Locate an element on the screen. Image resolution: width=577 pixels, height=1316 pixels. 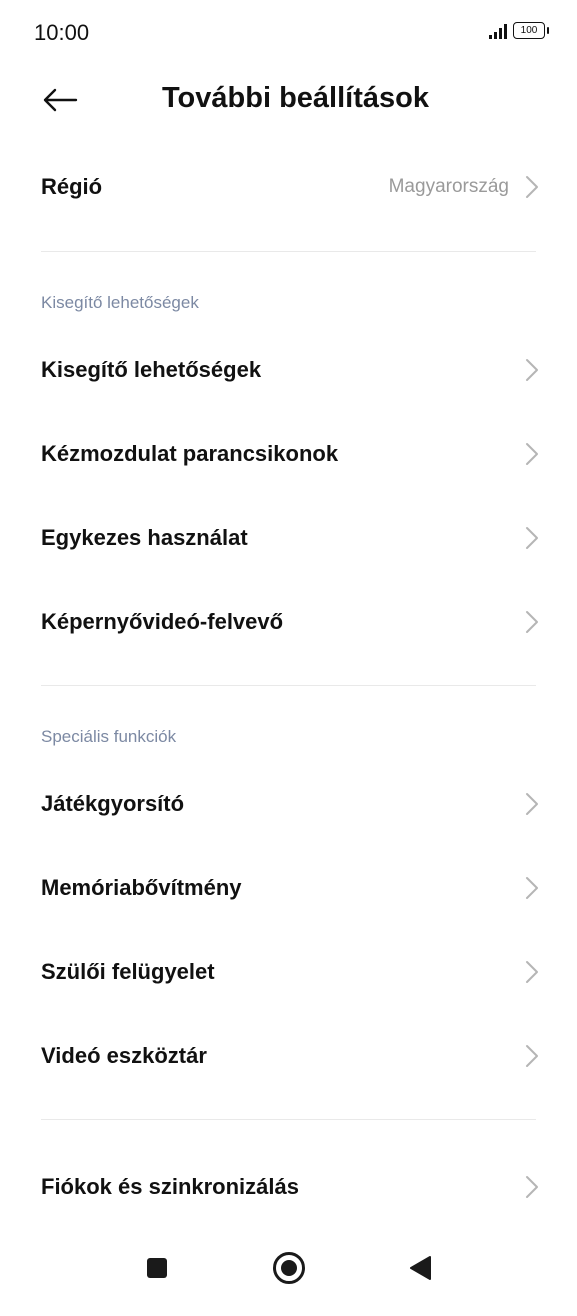
region-value: Magyarország is located at coordinates (448, 186).